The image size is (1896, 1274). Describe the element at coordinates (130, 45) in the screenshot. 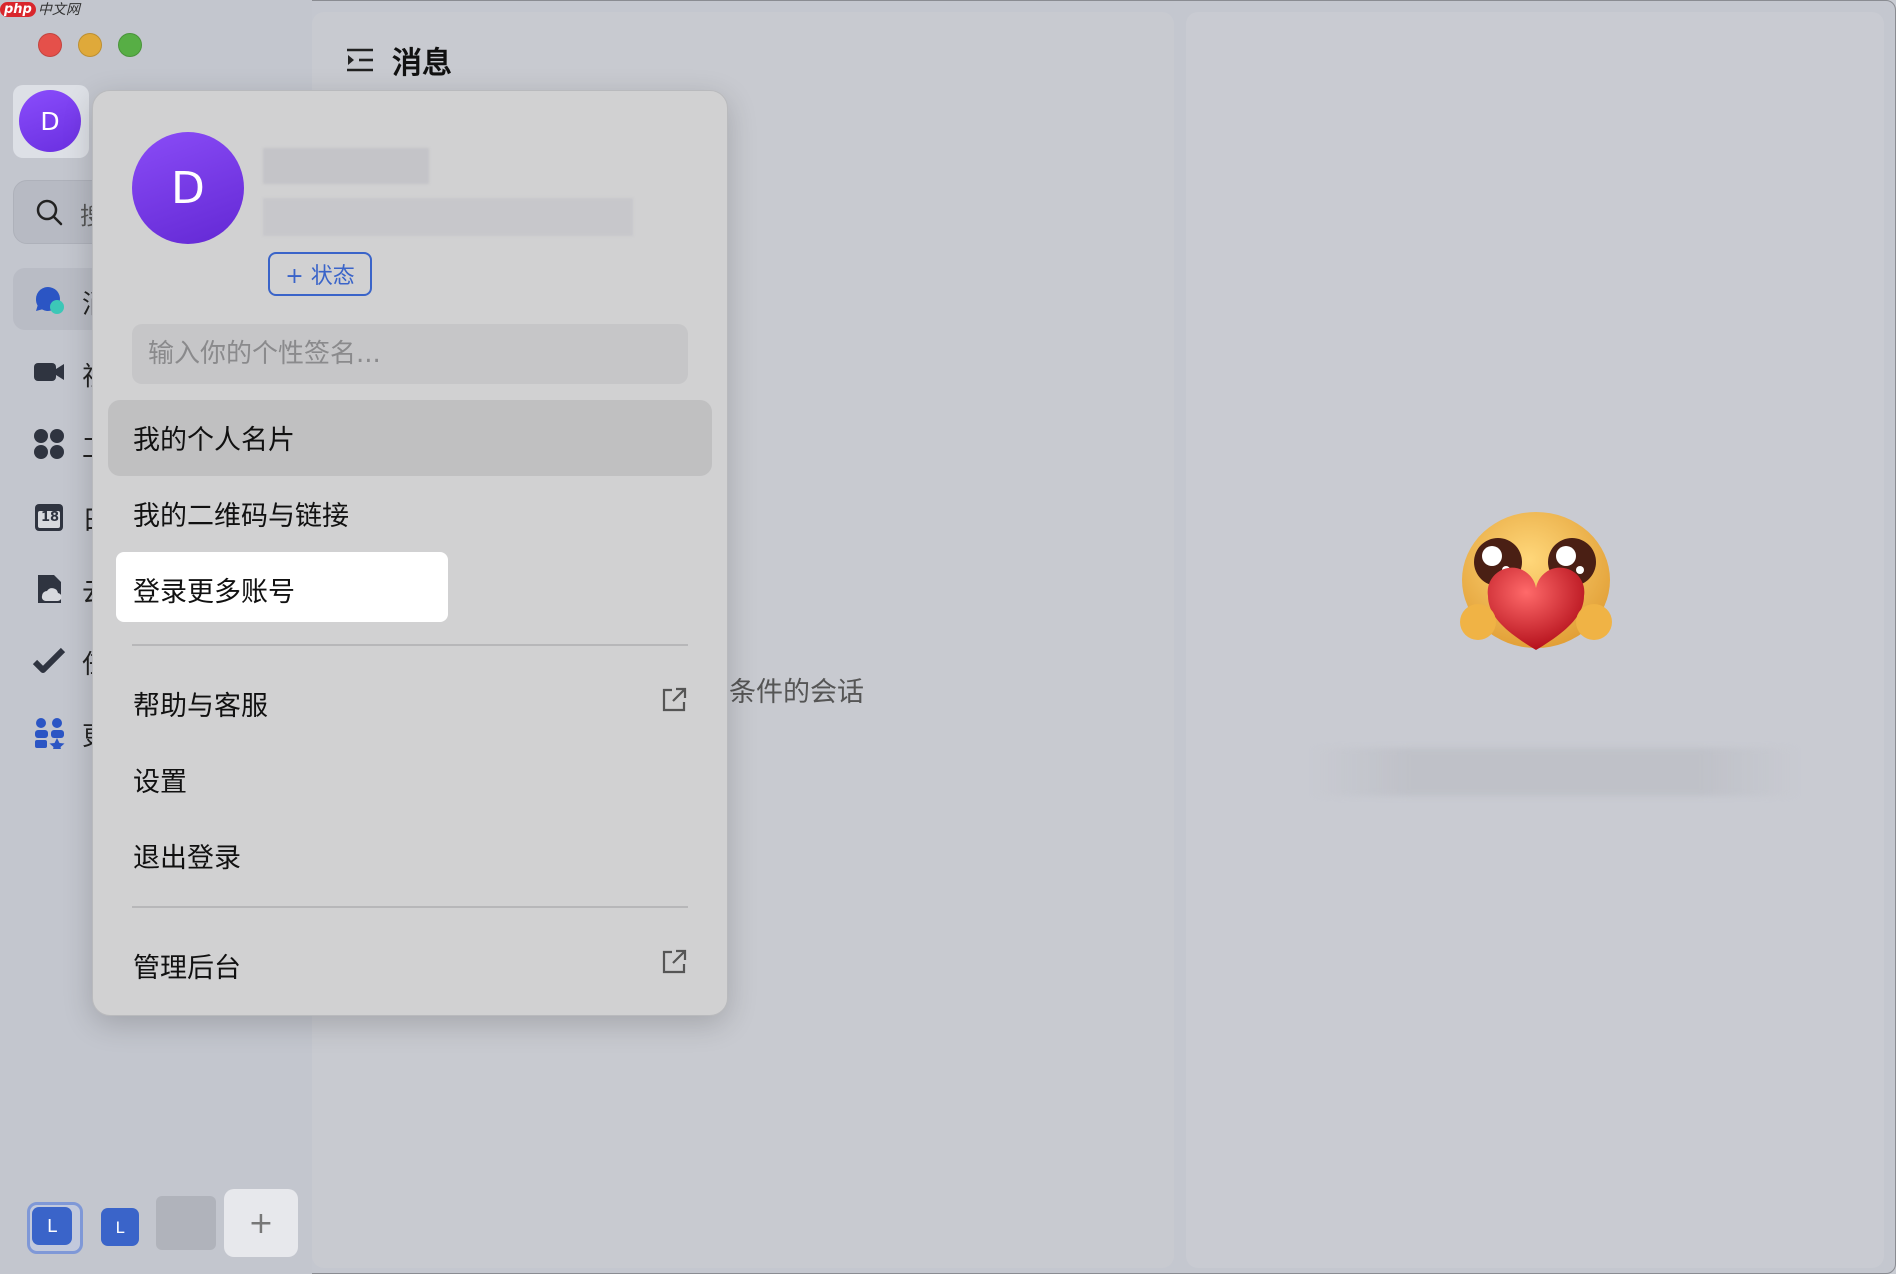

I see `window-zoom-button` at that location.